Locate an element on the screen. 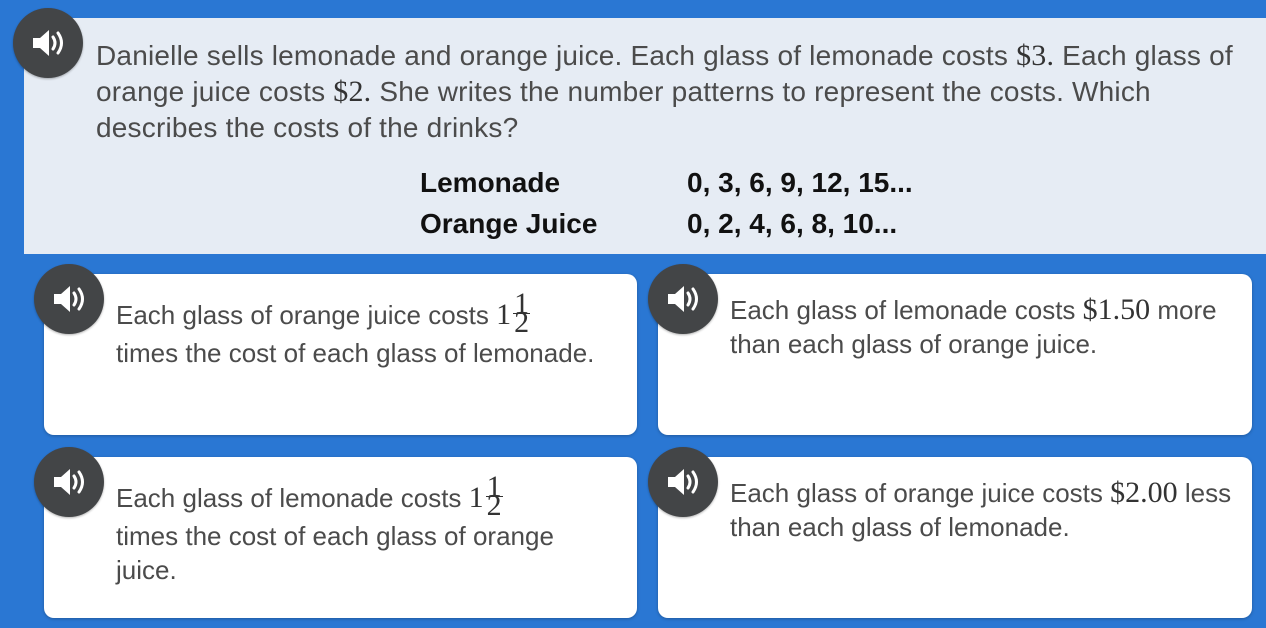 The width and height of the screenshot is (1266, 628). choice-c-audio-button is located at coordinates (69, 482).